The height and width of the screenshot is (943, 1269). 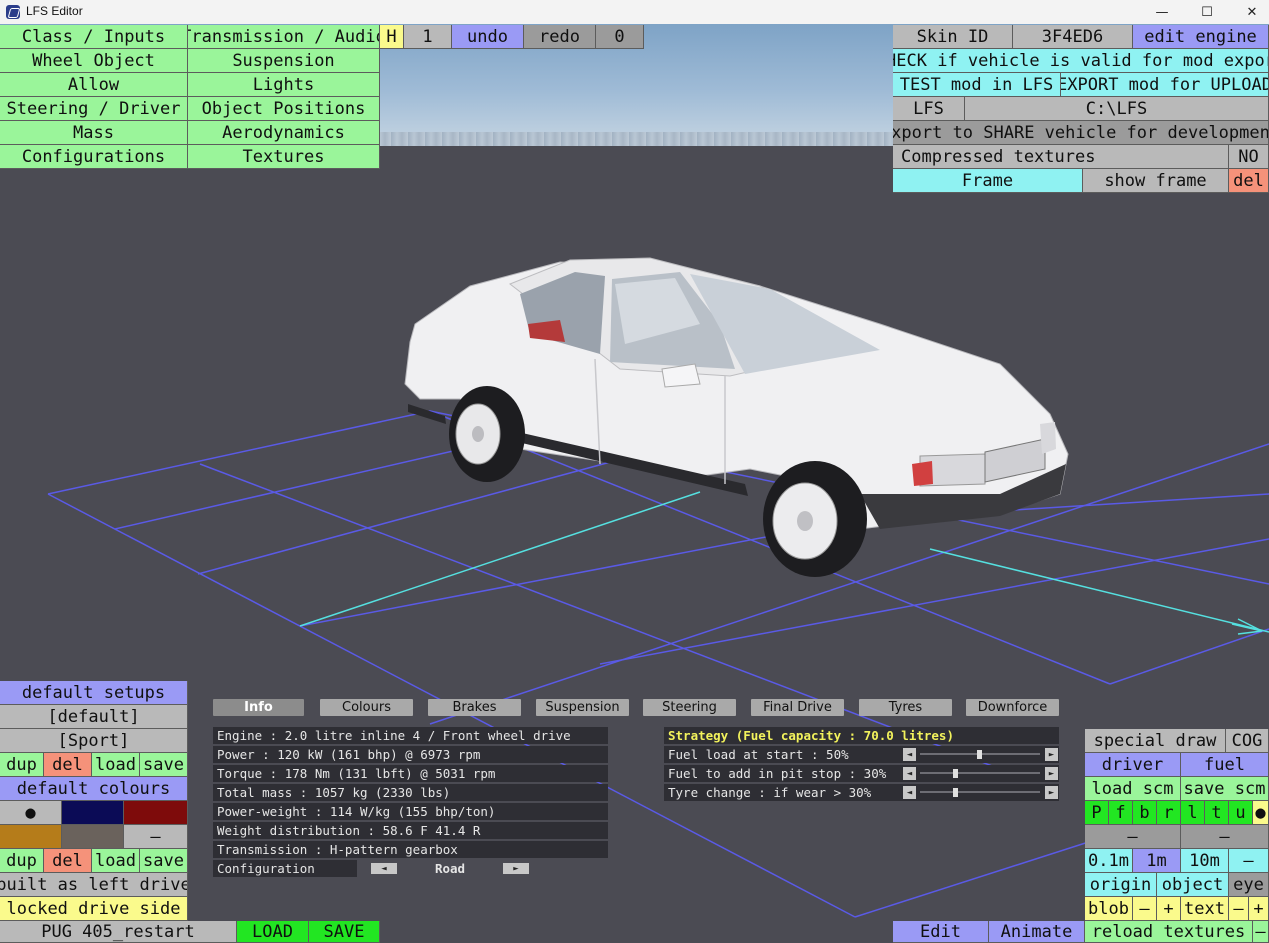 I want to click on step-1m-button: 1m, so click(x=1157, y=861).